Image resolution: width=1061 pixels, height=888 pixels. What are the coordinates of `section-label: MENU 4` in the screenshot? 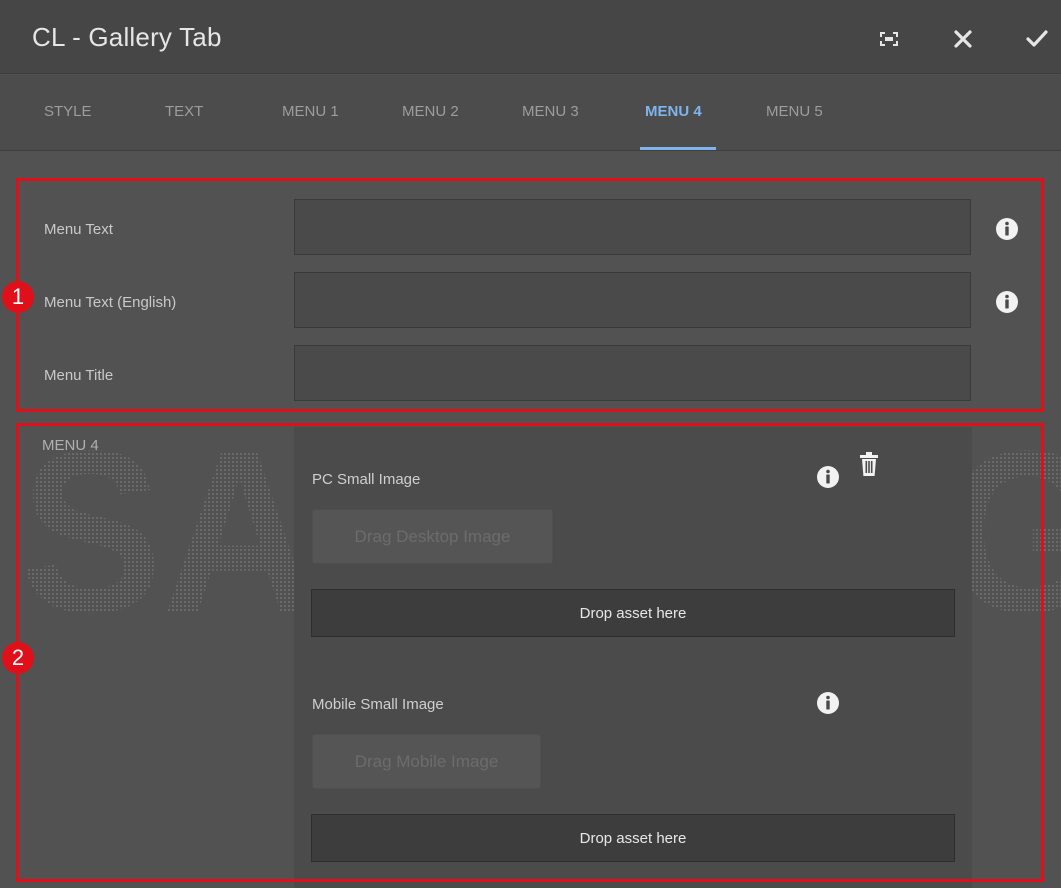 It's located at (70, 445).